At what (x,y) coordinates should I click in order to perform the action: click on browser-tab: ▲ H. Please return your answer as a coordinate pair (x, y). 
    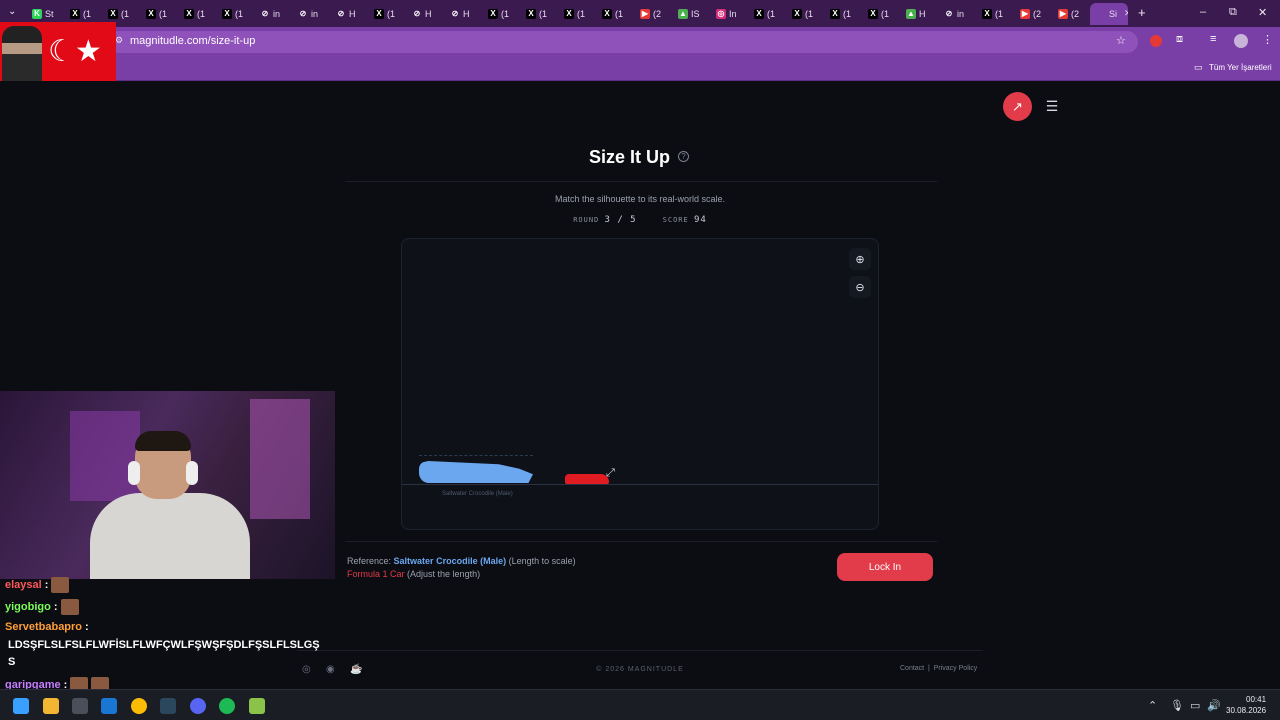
    Looking at the image, I should click on (919, 14).